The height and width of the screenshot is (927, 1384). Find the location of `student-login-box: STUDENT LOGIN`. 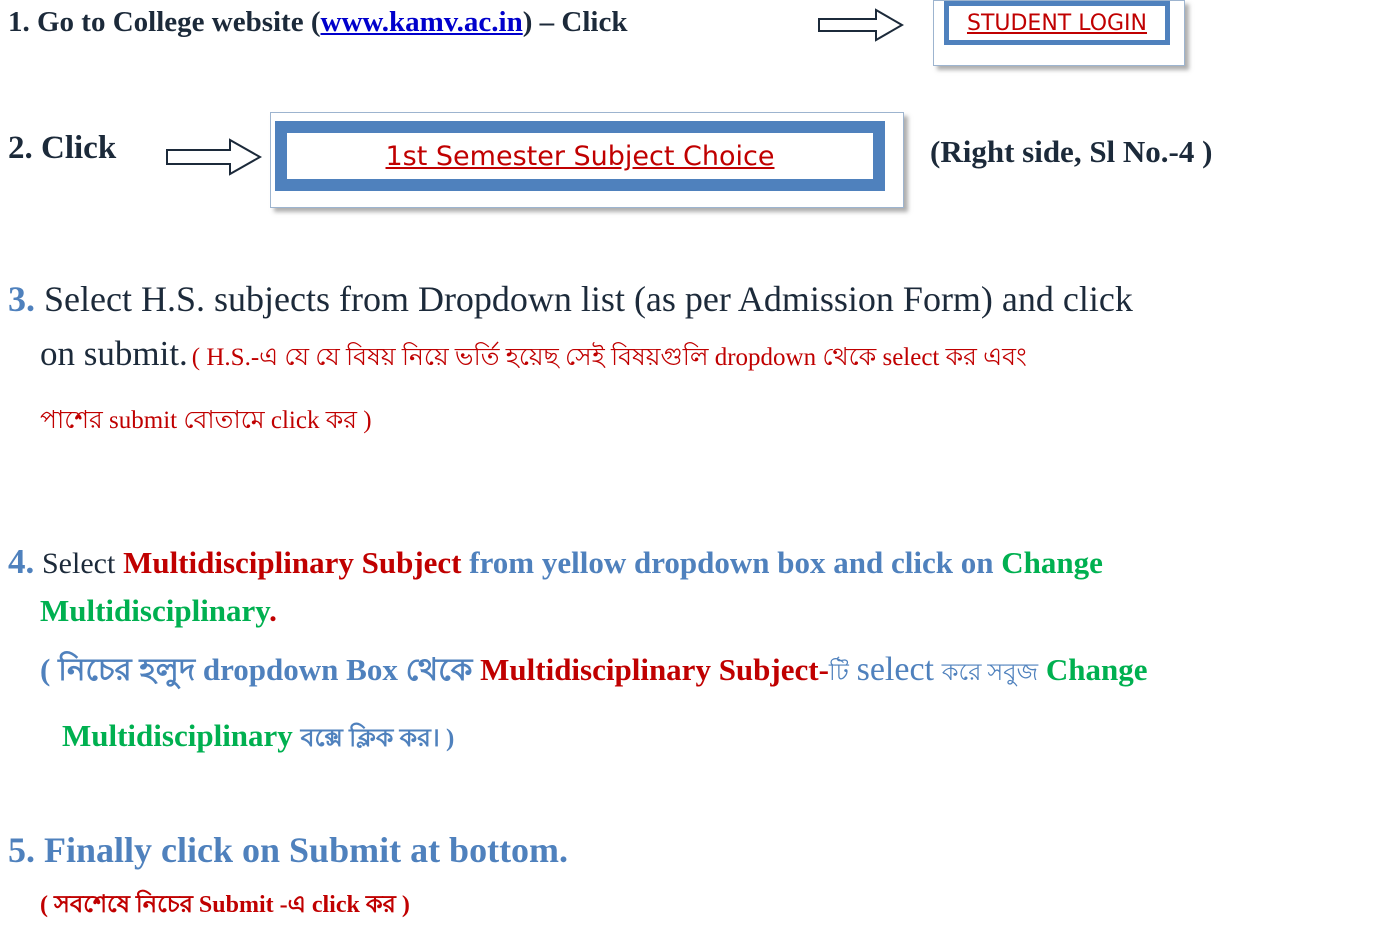

student-login-box: STUDENT LOGIN is located at coordinates (1059, 33).